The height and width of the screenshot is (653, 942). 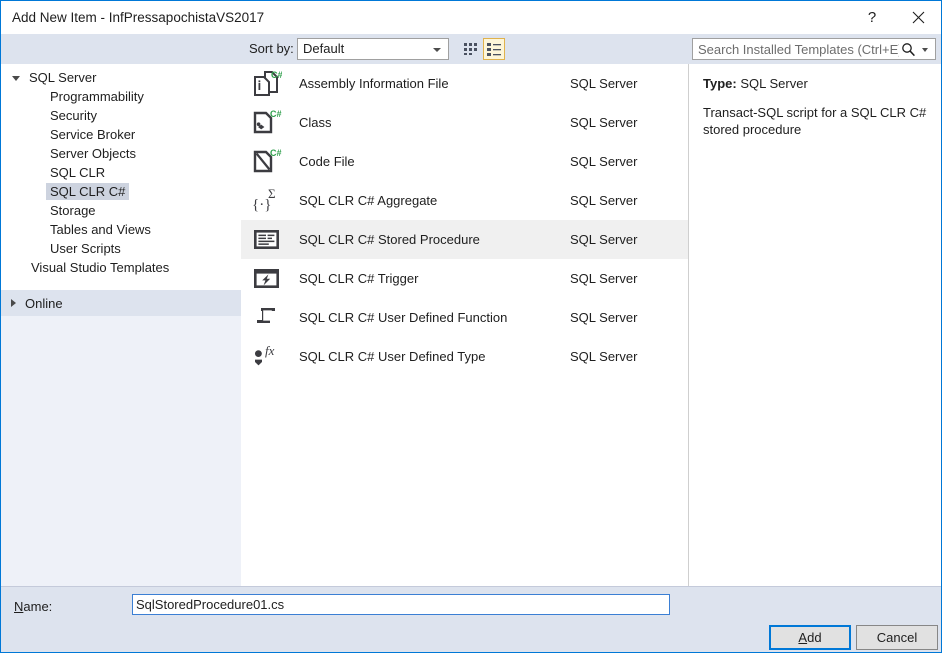 What do you see at coordinates (100, 229) in the screenshot?
I see `sidebar-tree-item-label: Tables and Views` at bounding box center [100, 229].